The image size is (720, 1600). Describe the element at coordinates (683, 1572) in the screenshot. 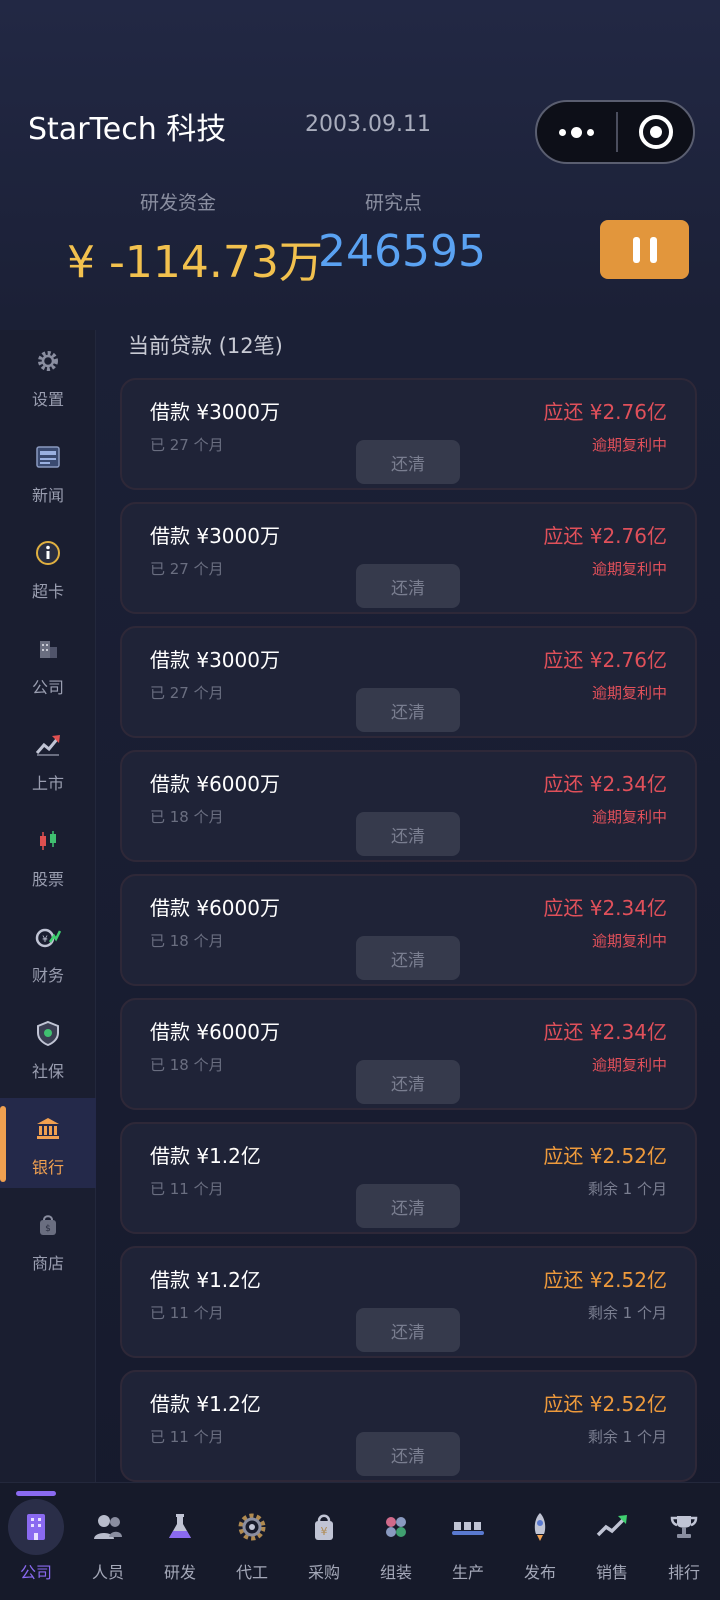

I see `tab-label: 排行` at that location.